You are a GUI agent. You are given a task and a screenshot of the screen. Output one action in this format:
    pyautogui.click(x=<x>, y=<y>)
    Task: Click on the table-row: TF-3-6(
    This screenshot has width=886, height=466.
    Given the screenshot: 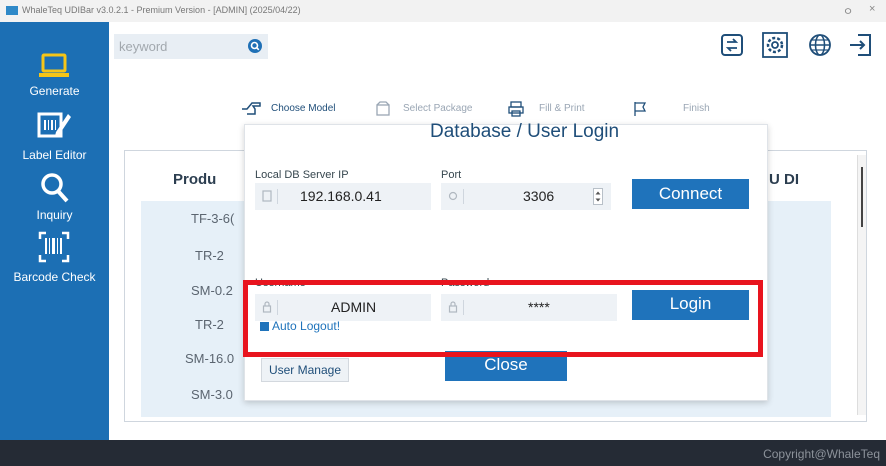 What is the action you would take?
    pyautogui.click(x=212, y=218)
    